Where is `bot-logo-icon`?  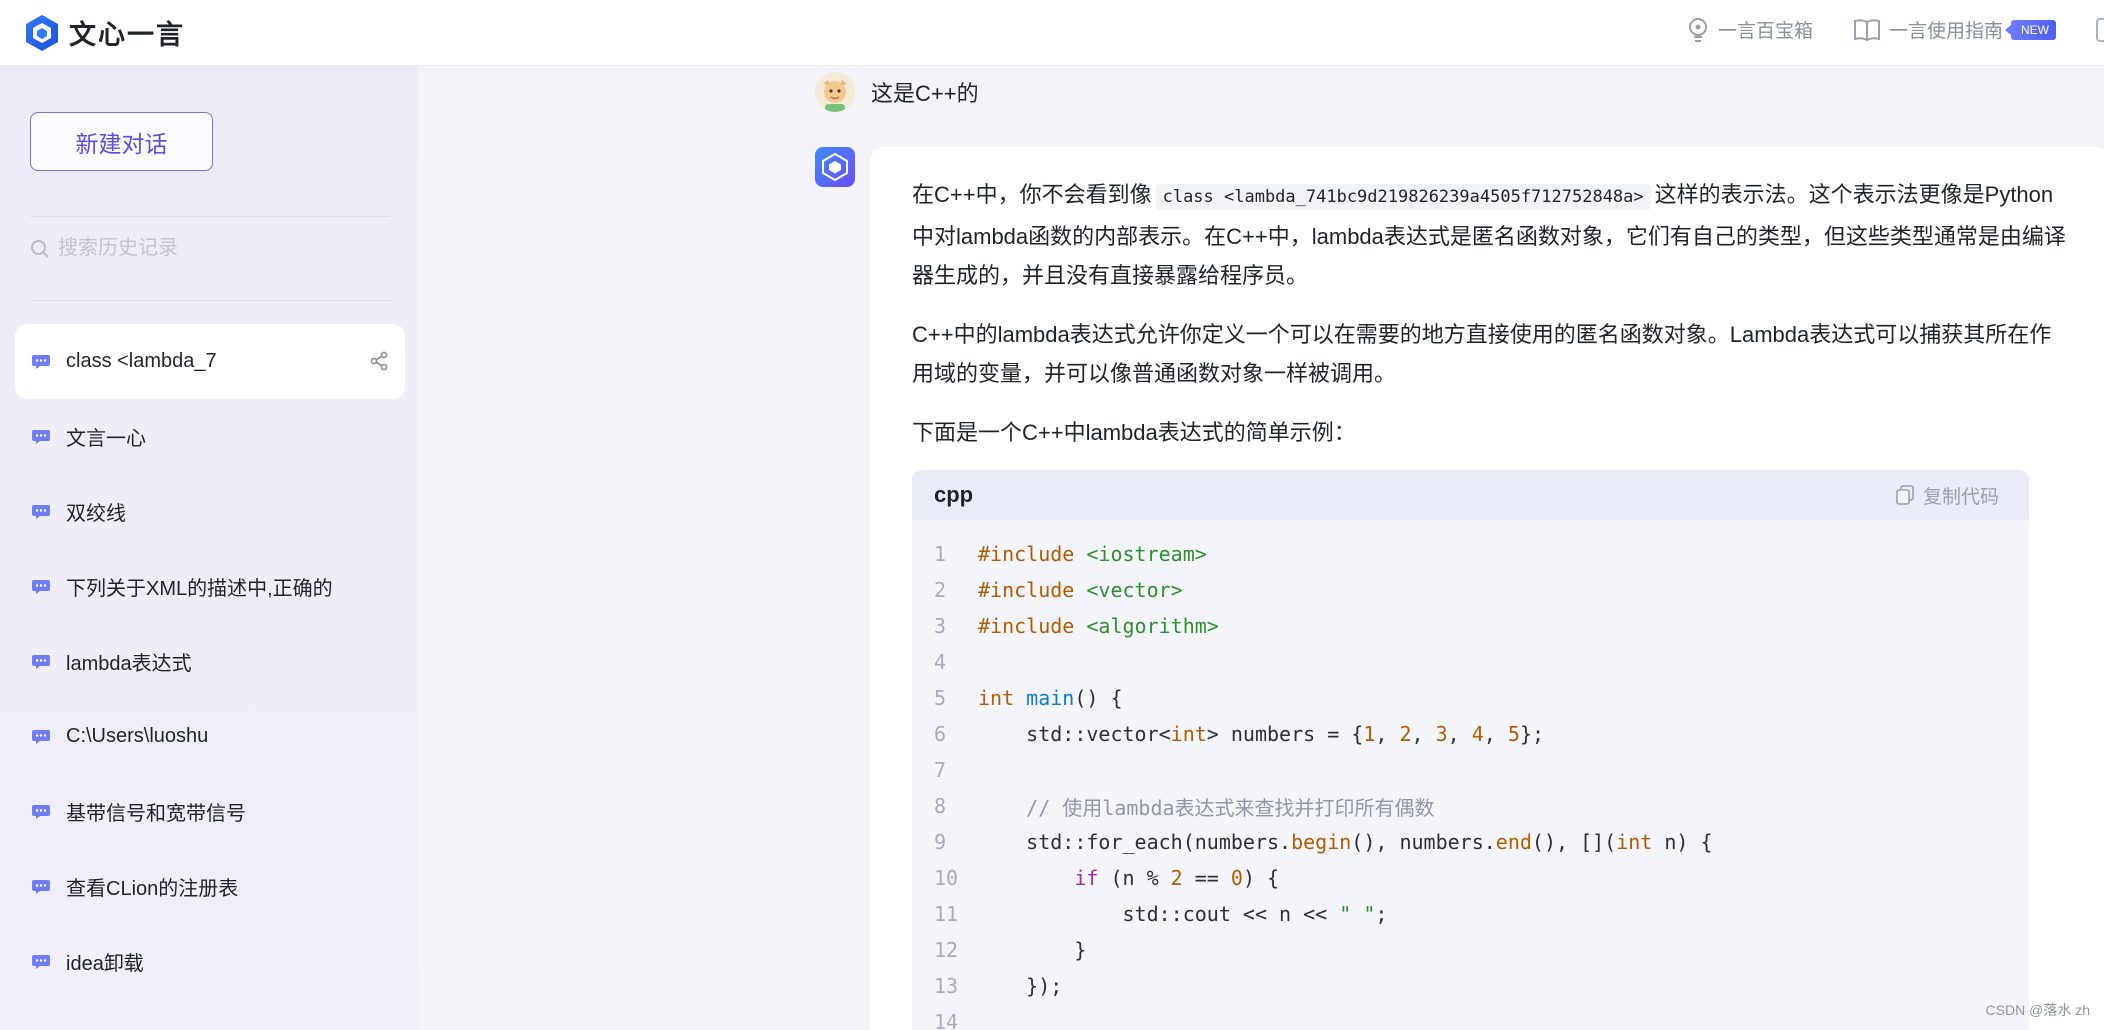
bot-logo-icon is located at coordinates (835, 167).